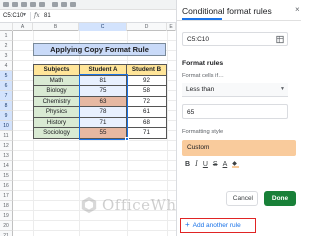  I want to click on plus-icon: +, so click(187, 224).